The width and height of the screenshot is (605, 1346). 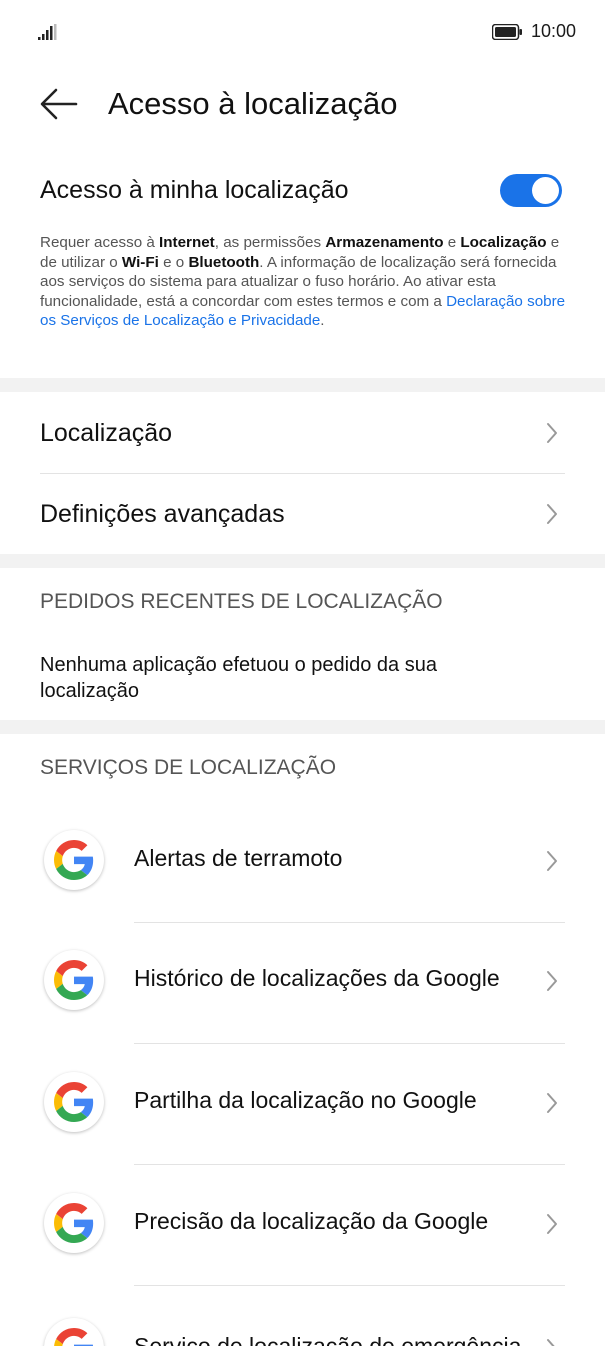 I want to click on service-label: Histórico de localizações da Google, so click(x=317, y=978).